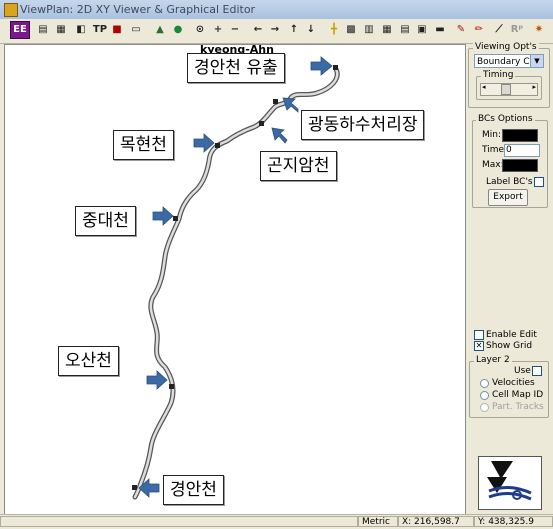 This screenshot has width=553, height=529. Describe the element at coordinates (178, 30) in the screenshot. I see `globe-icon: ●` at that location.